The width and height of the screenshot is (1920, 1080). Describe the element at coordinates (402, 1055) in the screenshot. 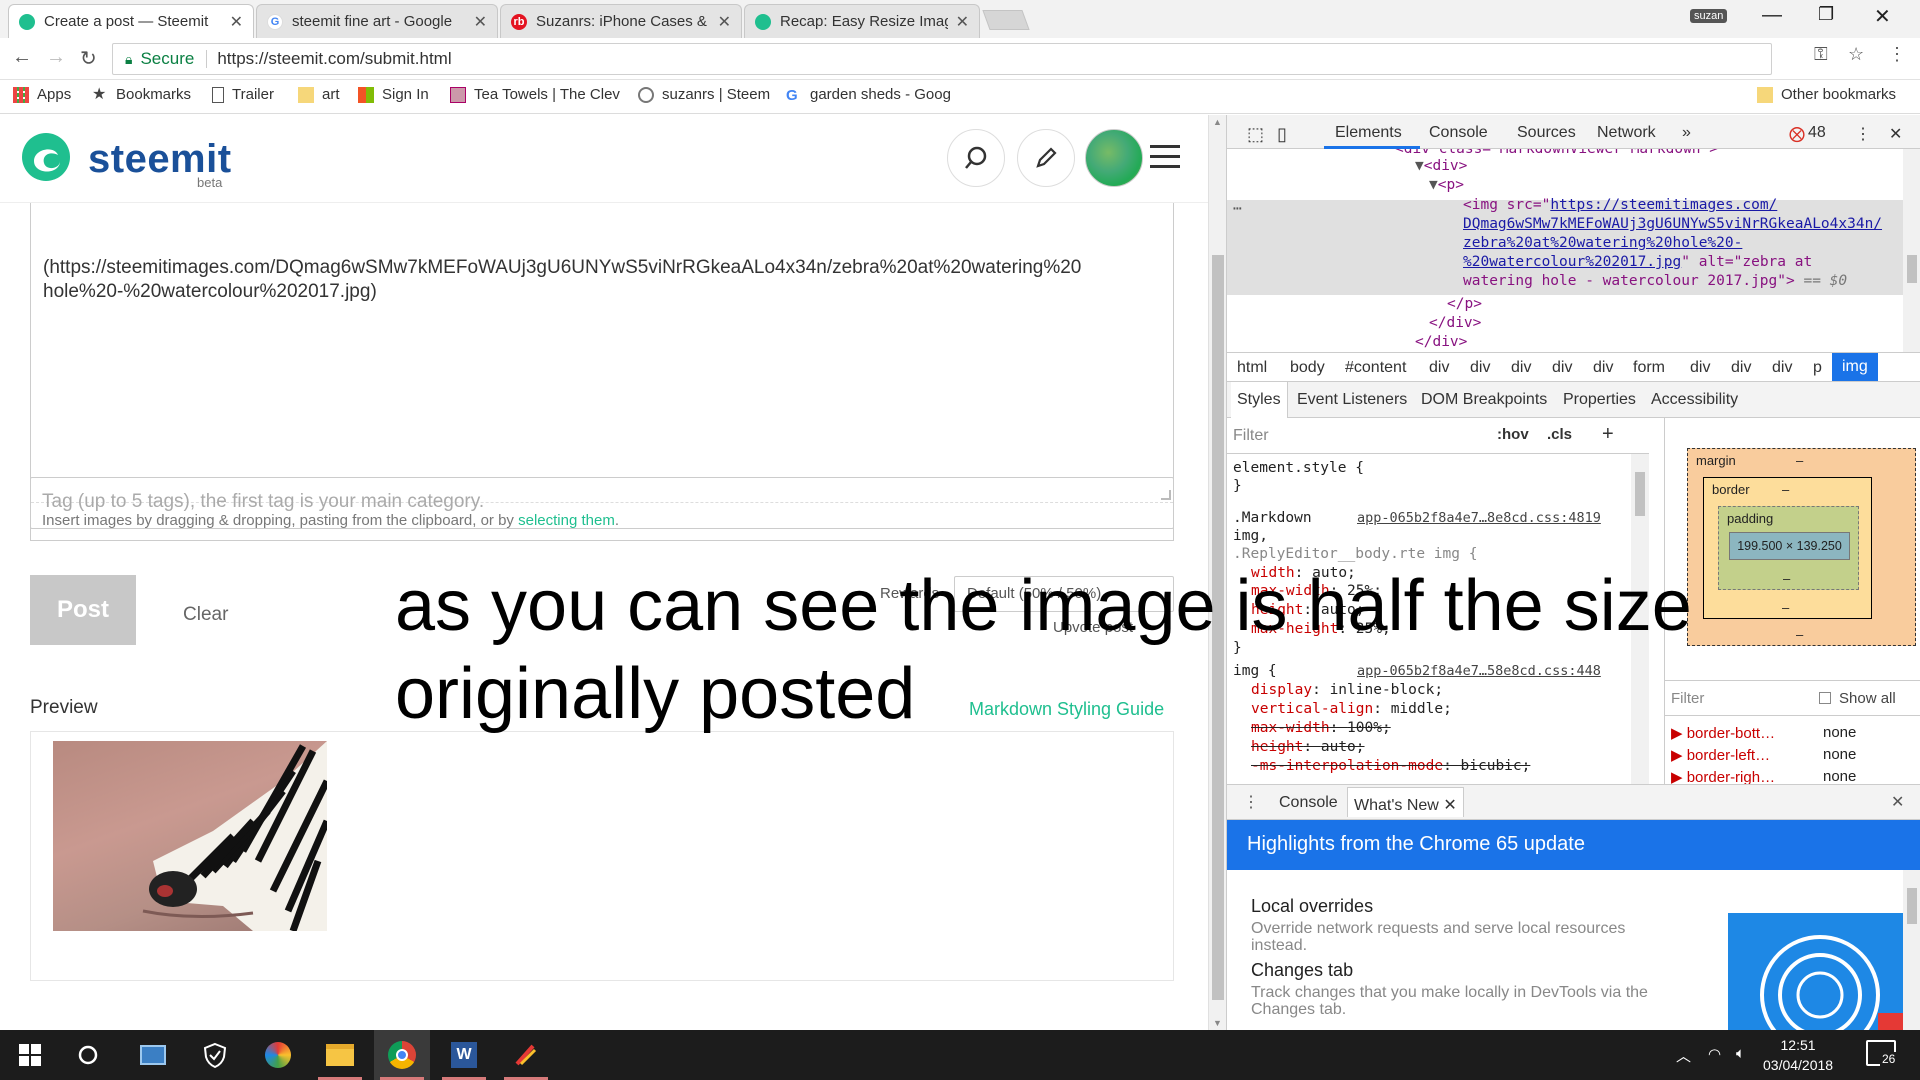

I see `chrome-taskbar-icon` at that location.